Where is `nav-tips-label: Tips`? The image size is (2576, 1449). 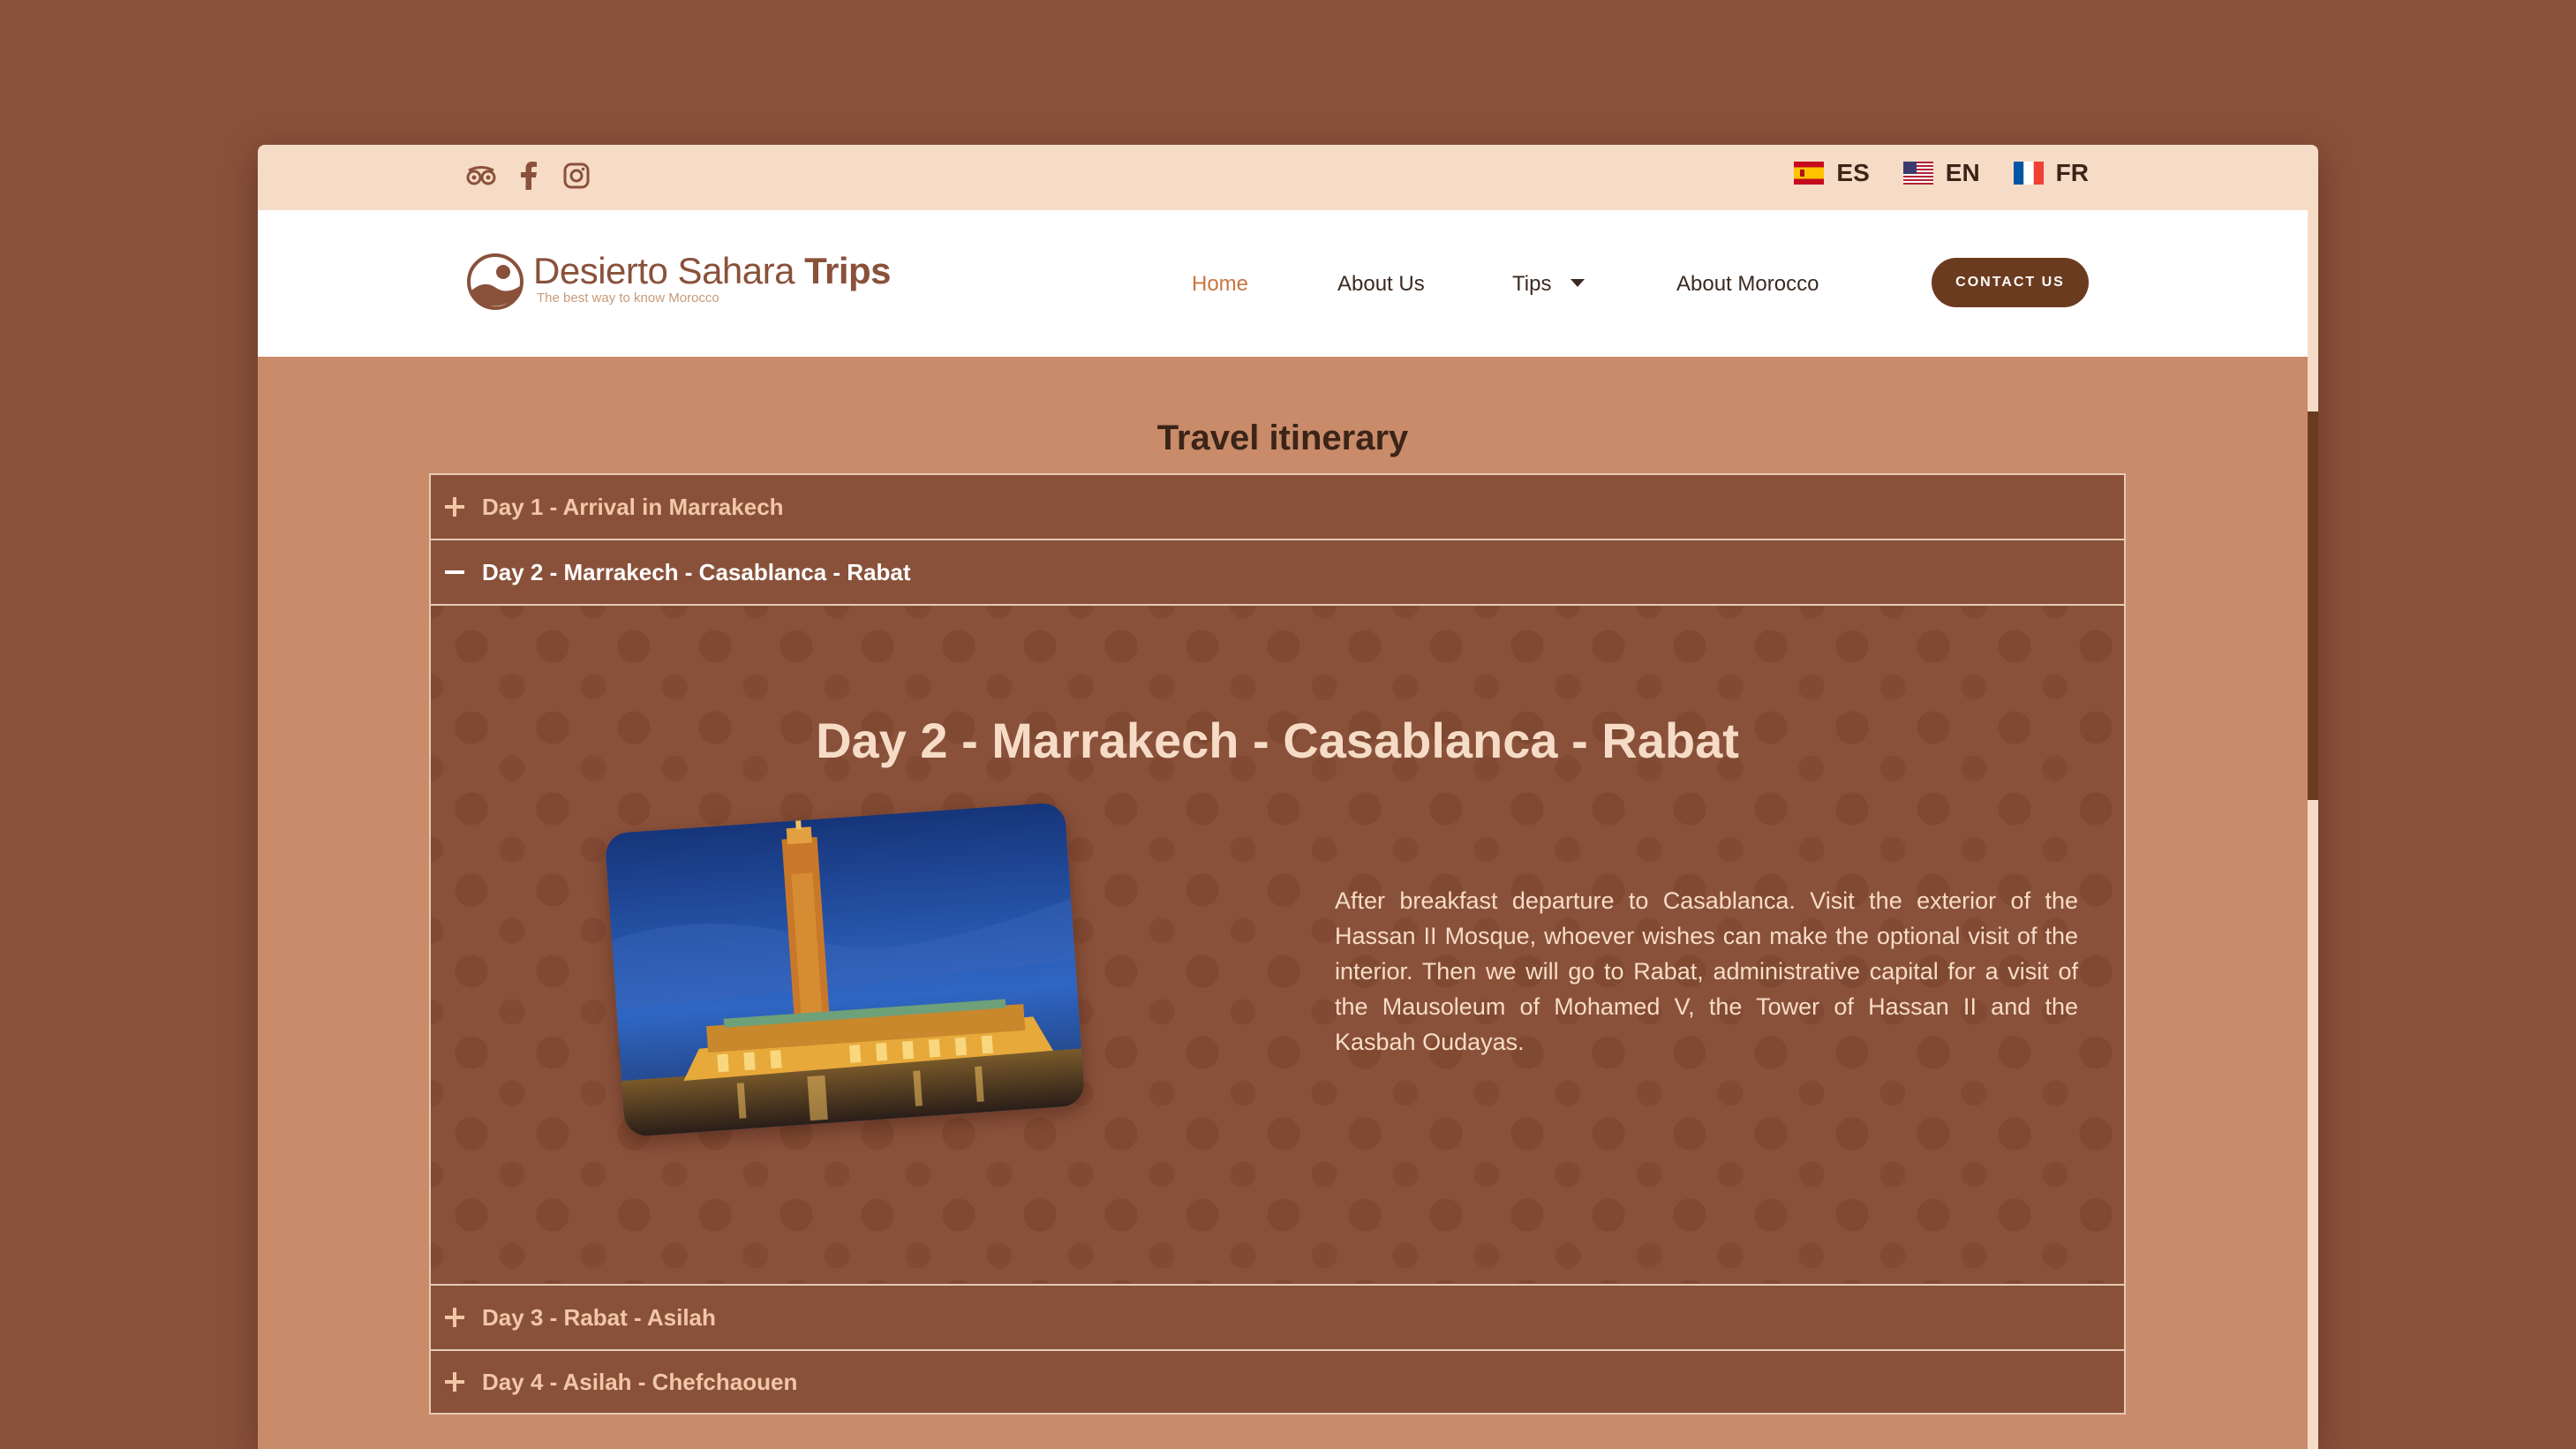
nav-tips-label: Tips is located at coordinates (1532, 284).